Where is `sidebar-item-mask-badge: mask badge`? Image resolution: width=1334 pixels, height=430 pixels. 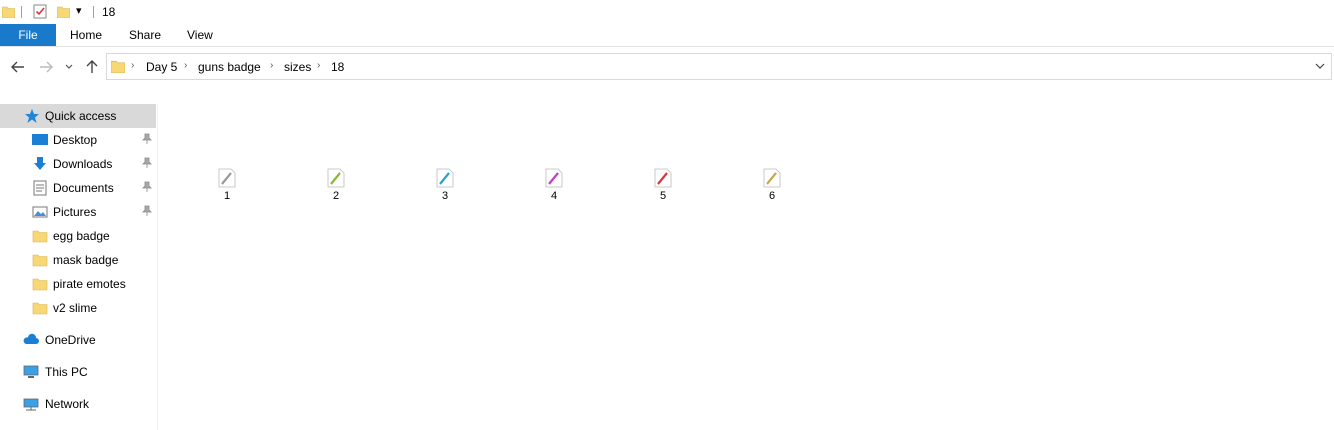
sidebar-item-mask-badge: mask badge is located at coordinates (78, 260).